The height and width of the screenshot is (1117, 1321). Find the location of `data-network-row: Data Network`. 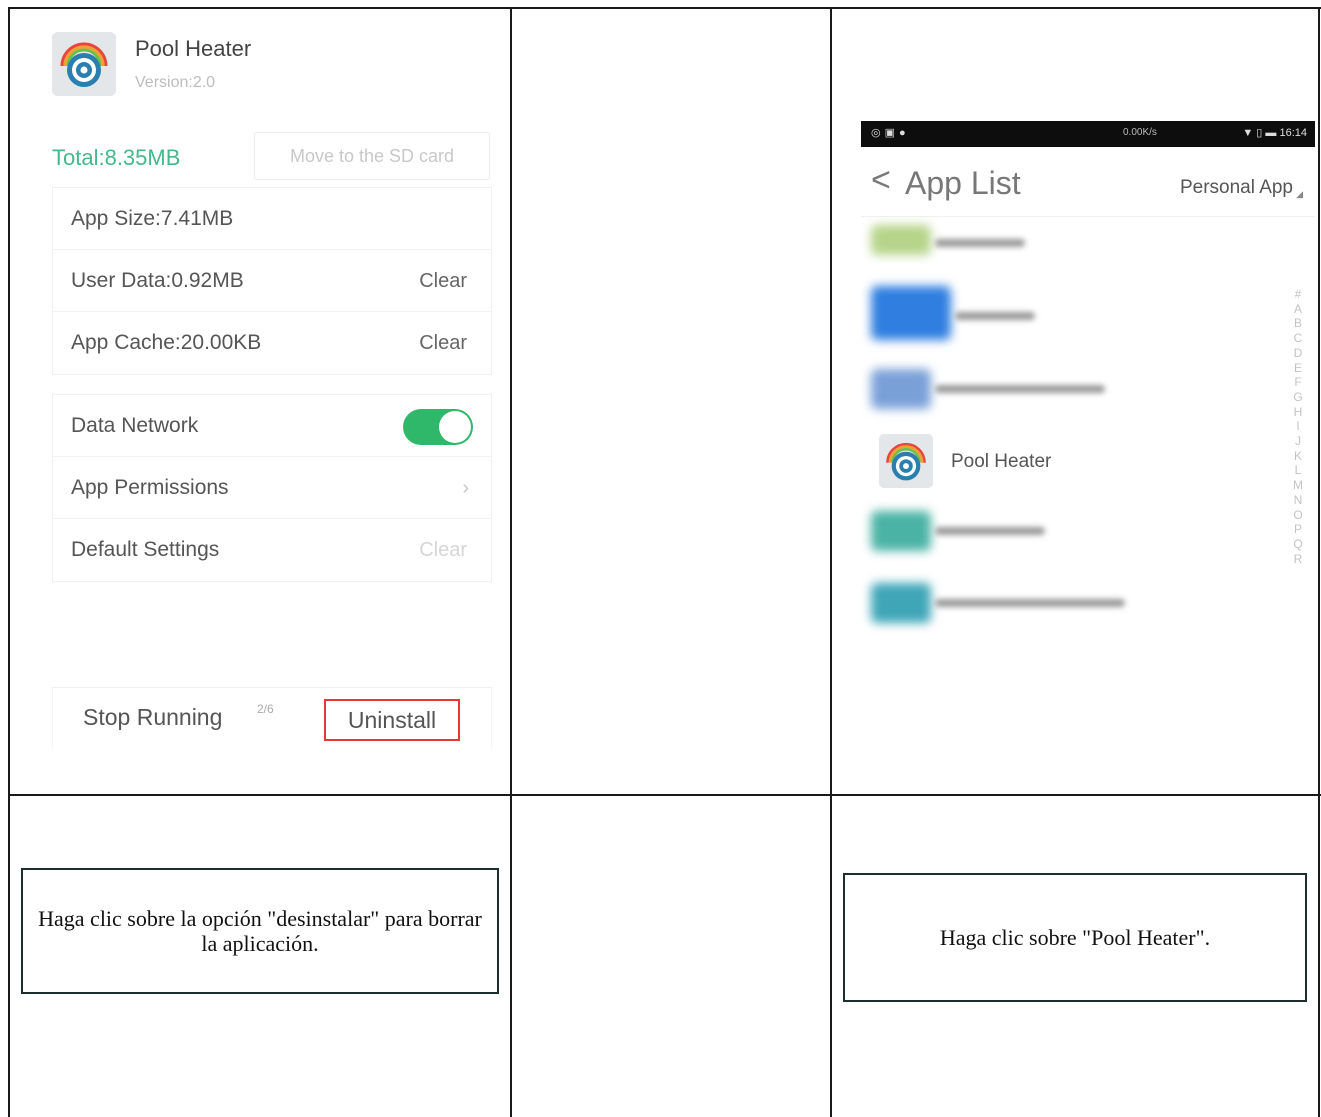

data-network-row: Data Network is located at coordinates (272, 426).